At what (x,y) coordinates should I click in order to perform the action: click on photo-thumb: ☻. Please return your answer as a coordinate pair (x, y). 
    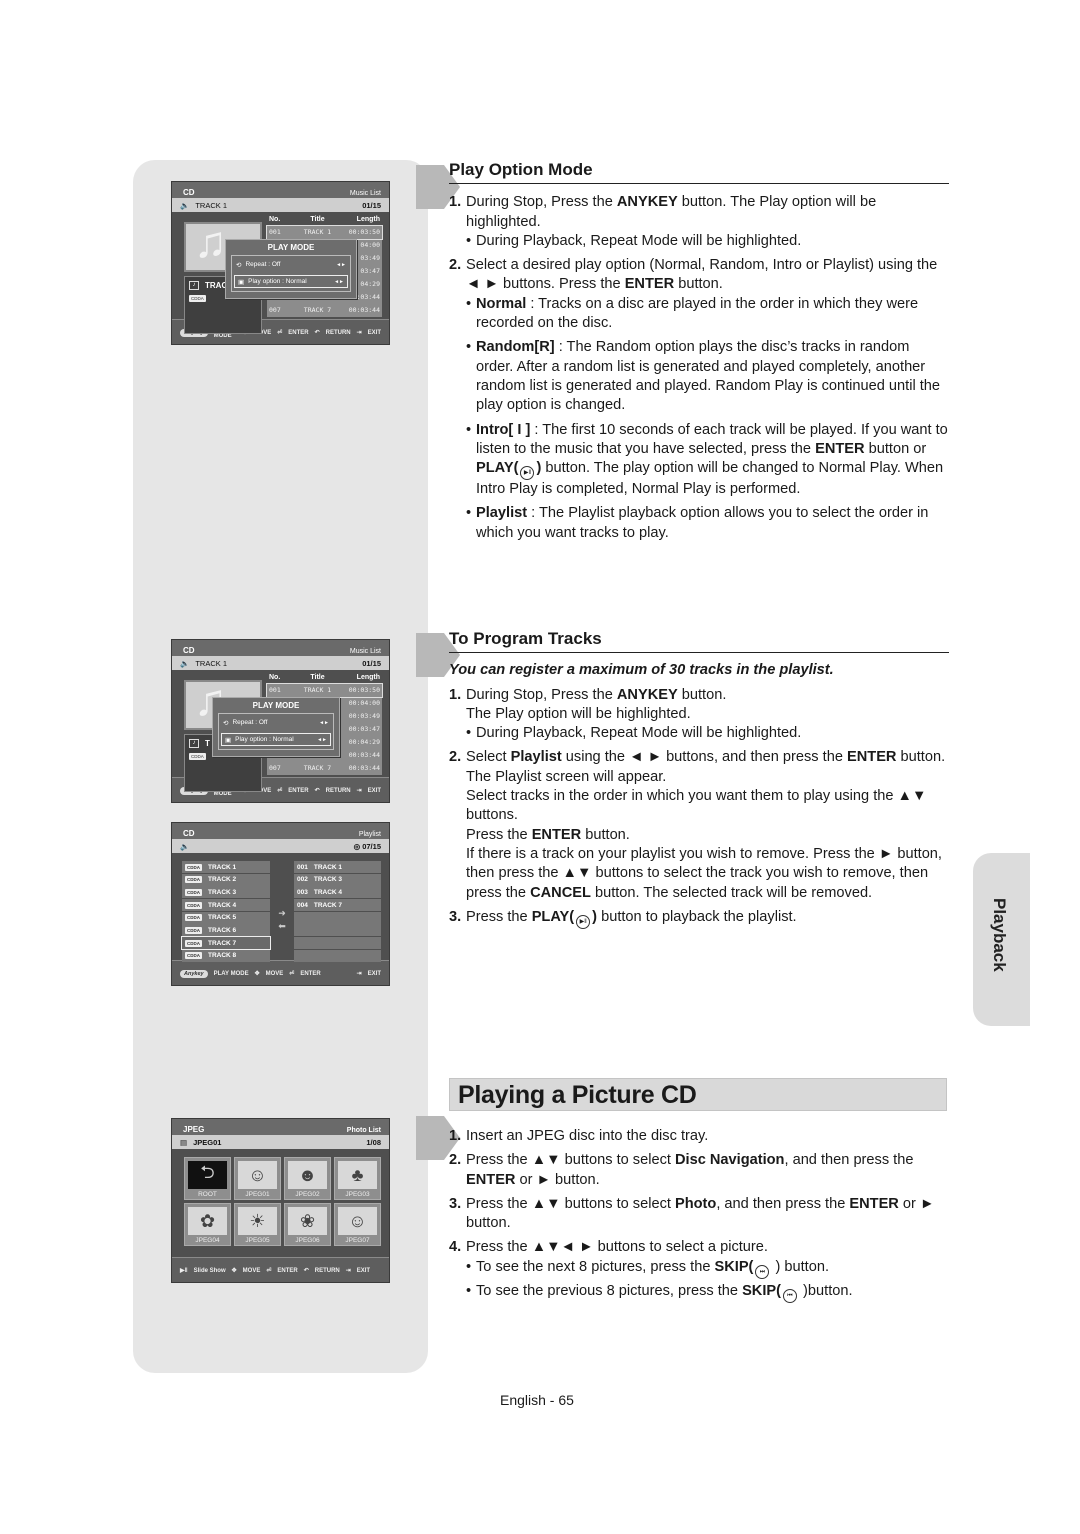
    Looking at the image, I should click on (307, 1175).